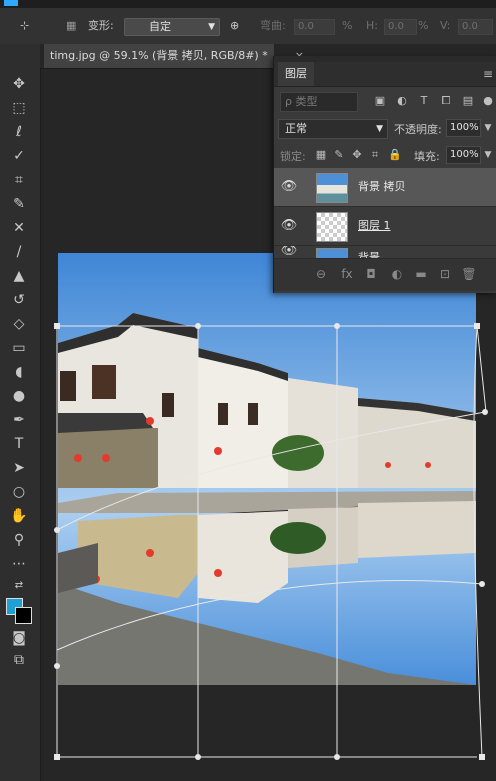  I want to click on quick-select-icon: ✓, so click(19, 156).